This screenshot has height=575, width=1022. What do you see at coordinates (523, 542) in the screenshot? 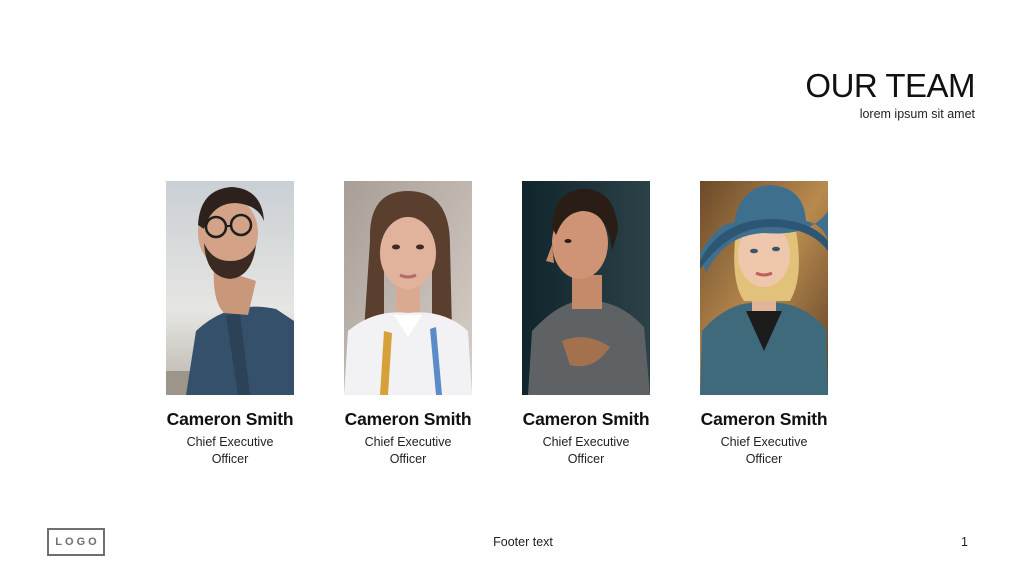
I see `footer-text: Footer text` at bounding box center [523, 542].